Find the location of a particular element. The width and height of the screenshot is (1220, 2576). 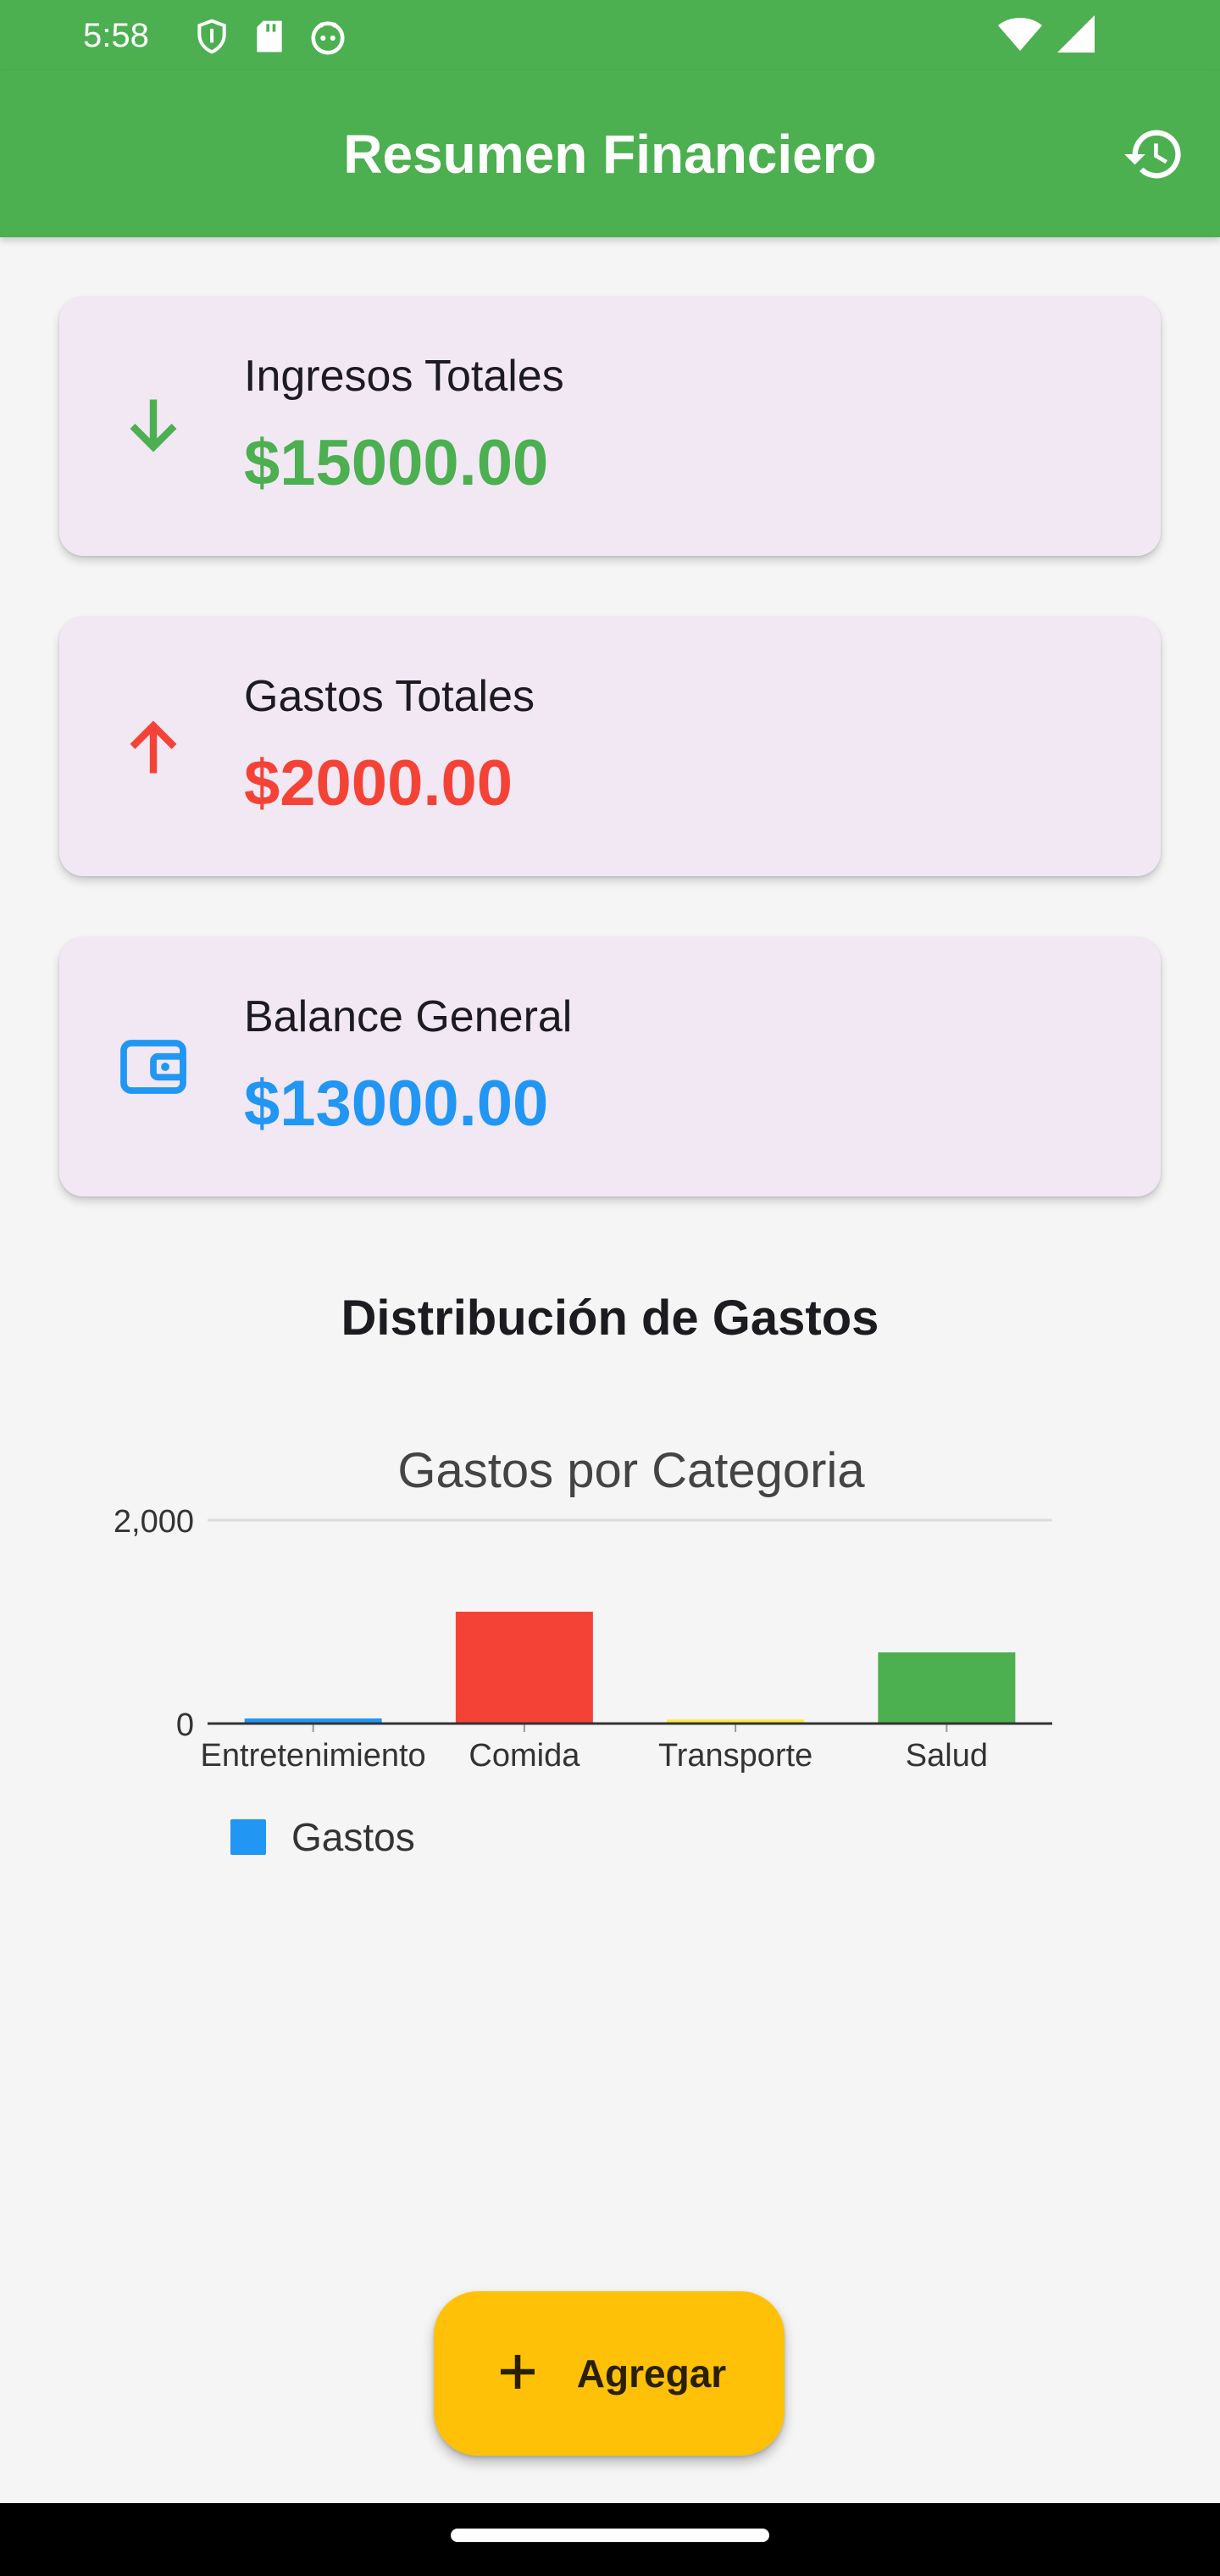

app-bar: Resumen Financiero is located at coordinates (610, 154).